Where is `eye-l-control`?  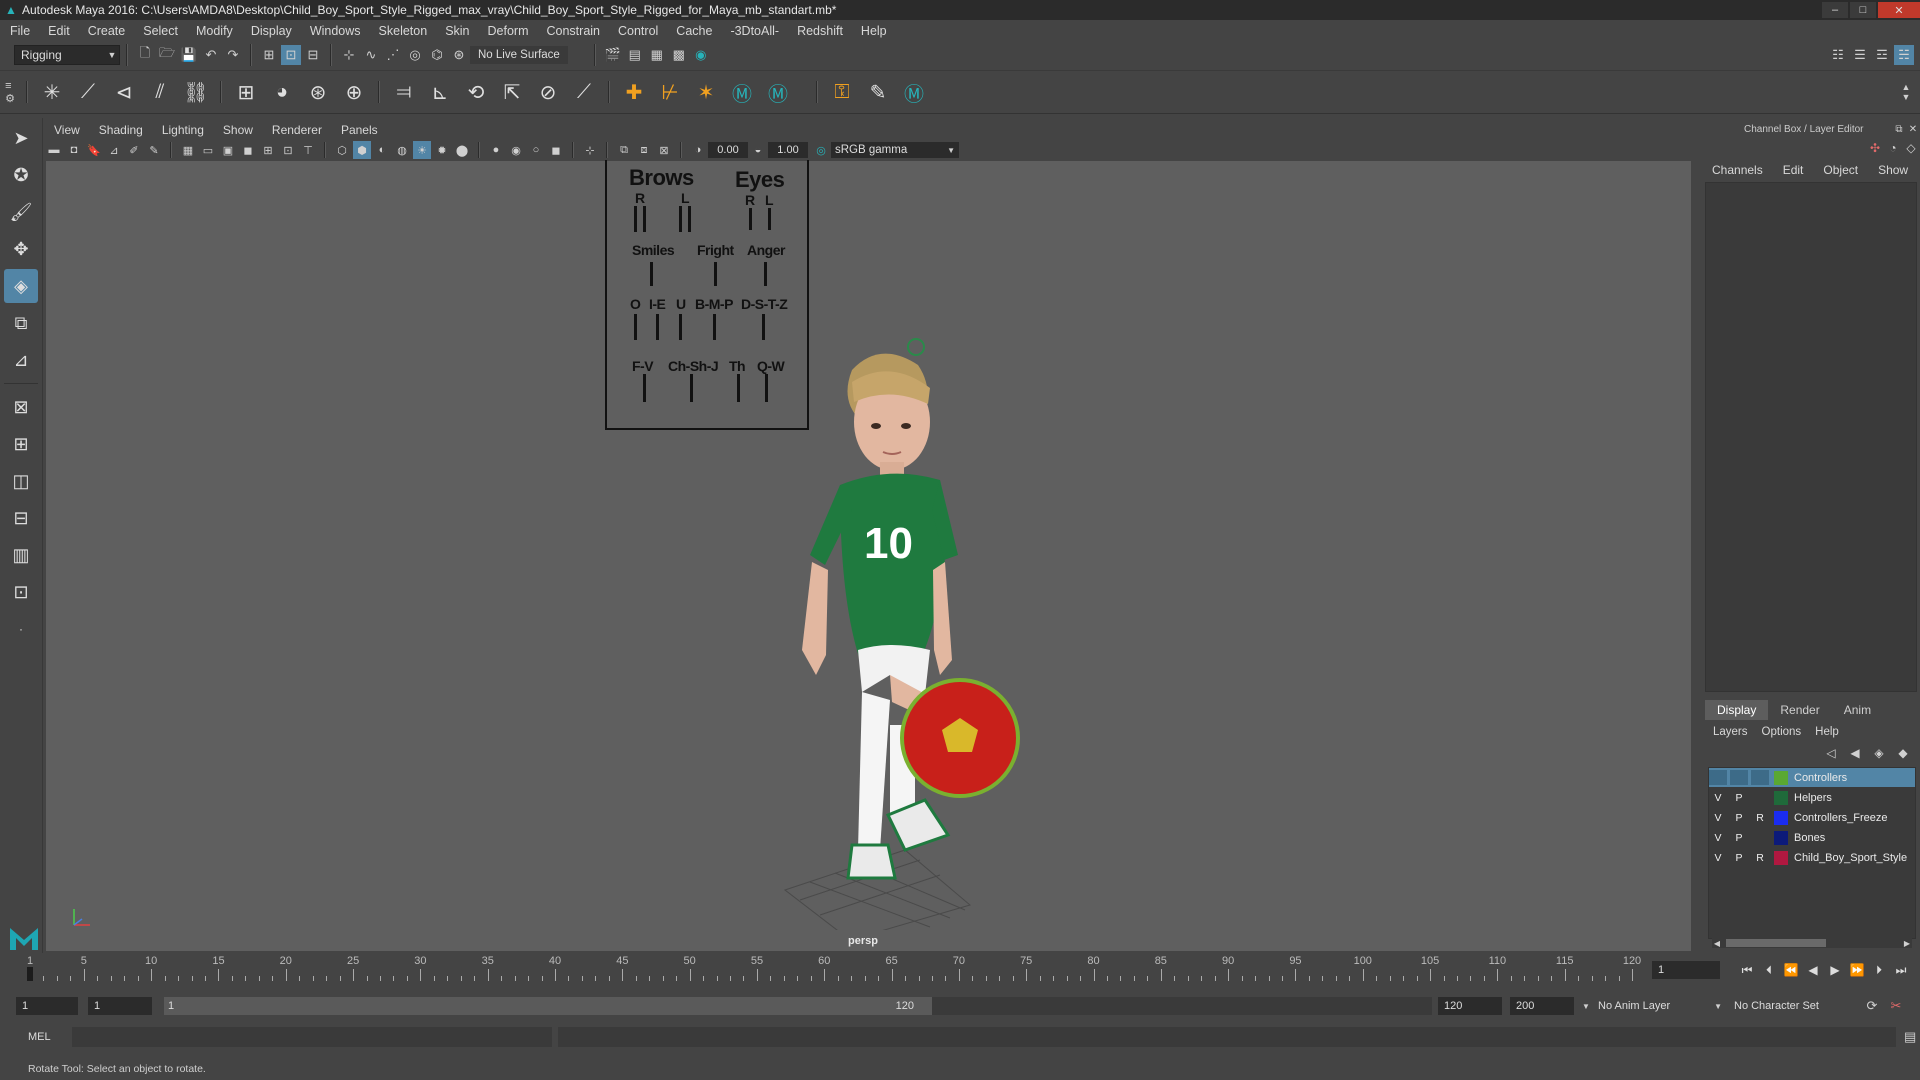
eye-l-control is located at coordinates (769, 219).